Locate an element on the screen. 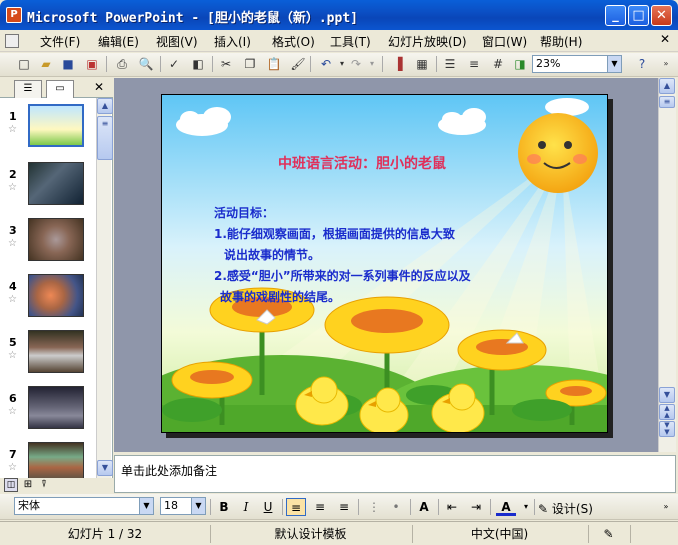 The height and width of the screenshot is (545, 678). zoom-combo: 23% ▼ is located at coordinates (577, 64).